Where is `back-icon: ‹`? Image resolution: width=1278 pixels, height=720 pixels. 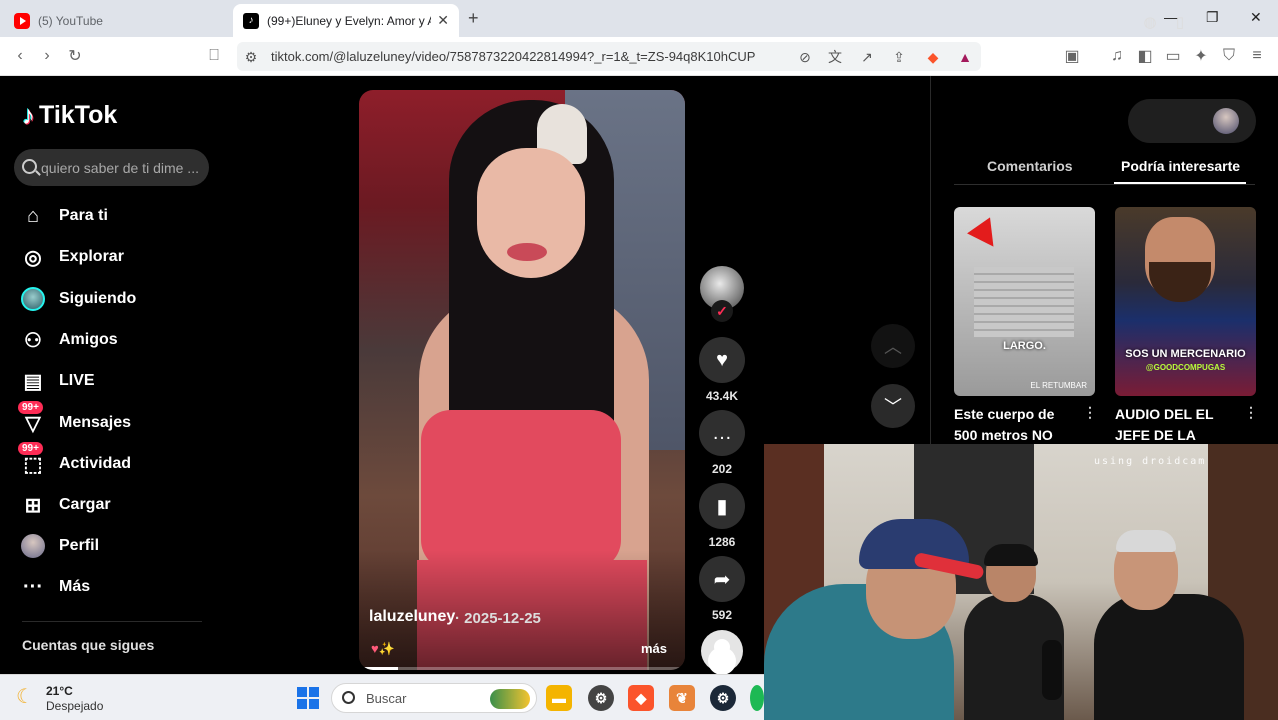
back-icon: ‹ is located at coordinates (20, 56).